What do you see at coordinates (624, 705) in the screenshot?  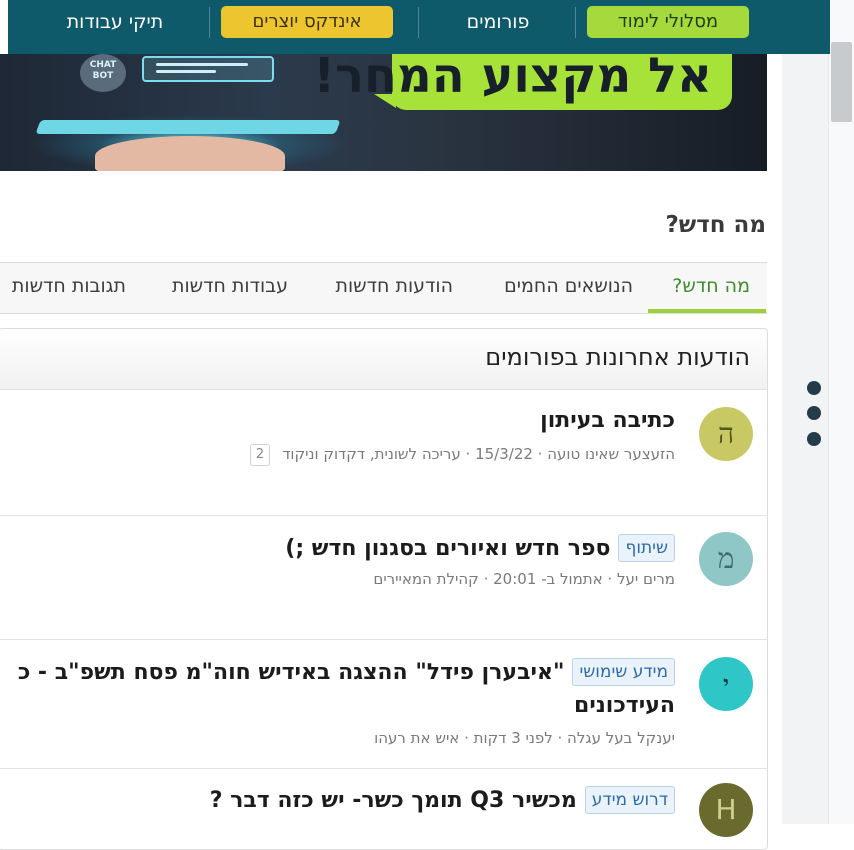 I see `post-title-continued: העידכונים` at bounding box center [624, 705].